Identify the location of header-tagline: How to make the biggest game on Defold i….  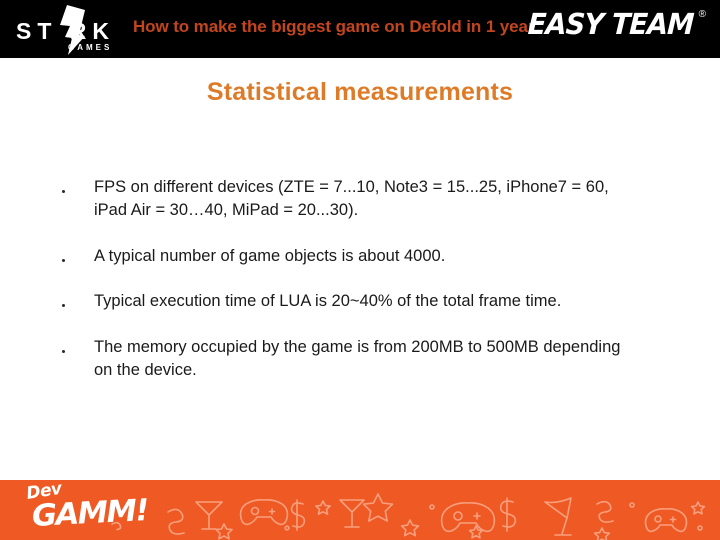
(334, 26).